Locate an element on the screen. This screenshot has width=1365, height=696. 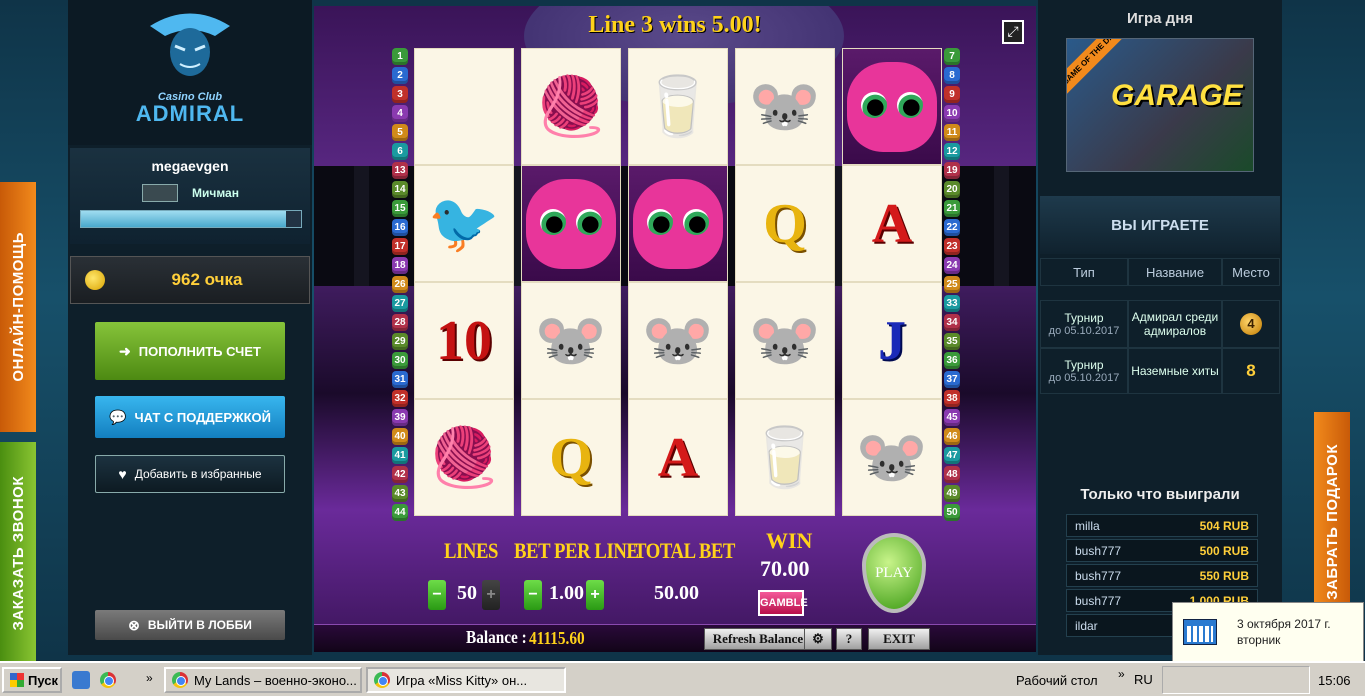
line-number: 23 is located at coordinates (952, 246).